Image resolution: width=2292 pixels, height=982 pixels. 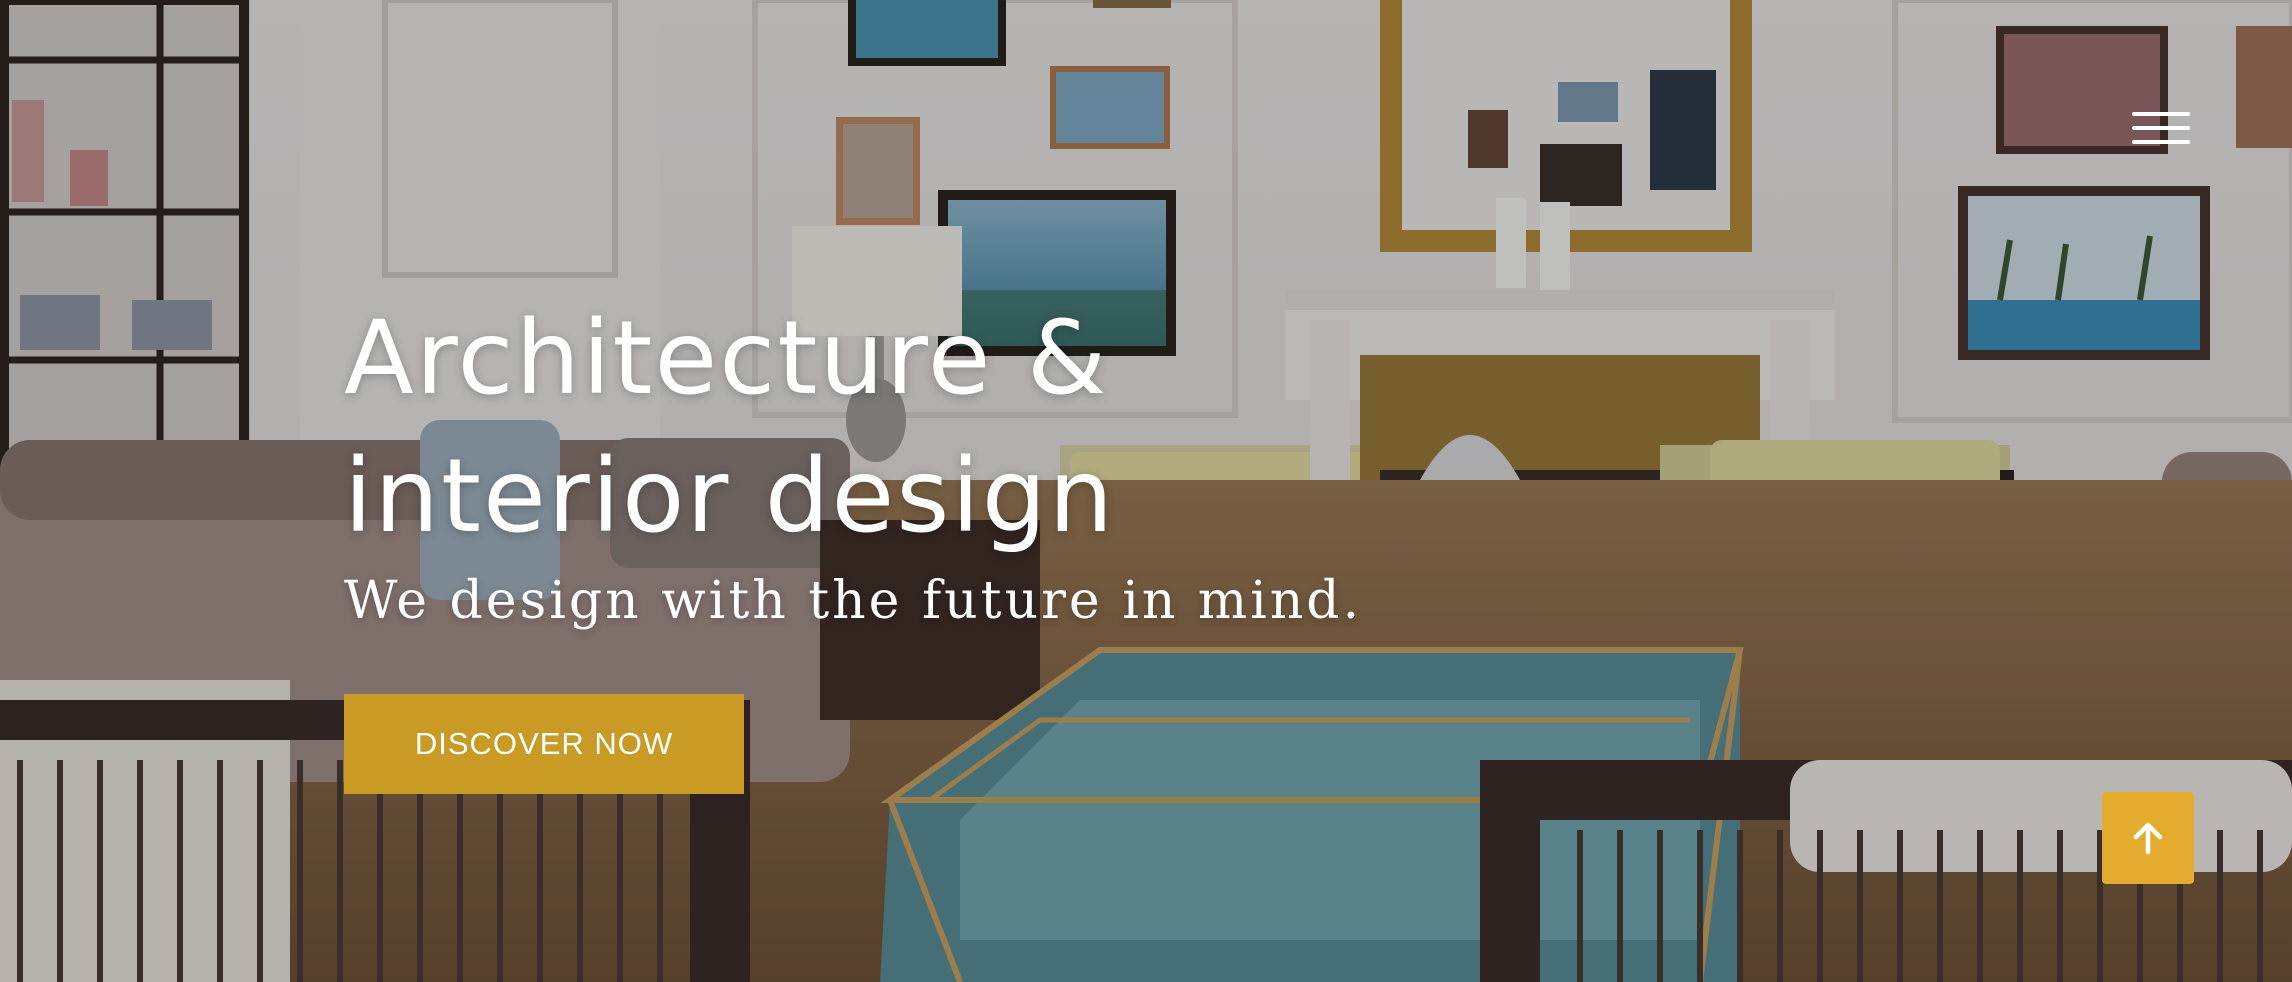 What do you see at coordinates (730, 427) in the screenshot?
I see `hero-title: Architecture & interior design` at bounding box center [730, 427].